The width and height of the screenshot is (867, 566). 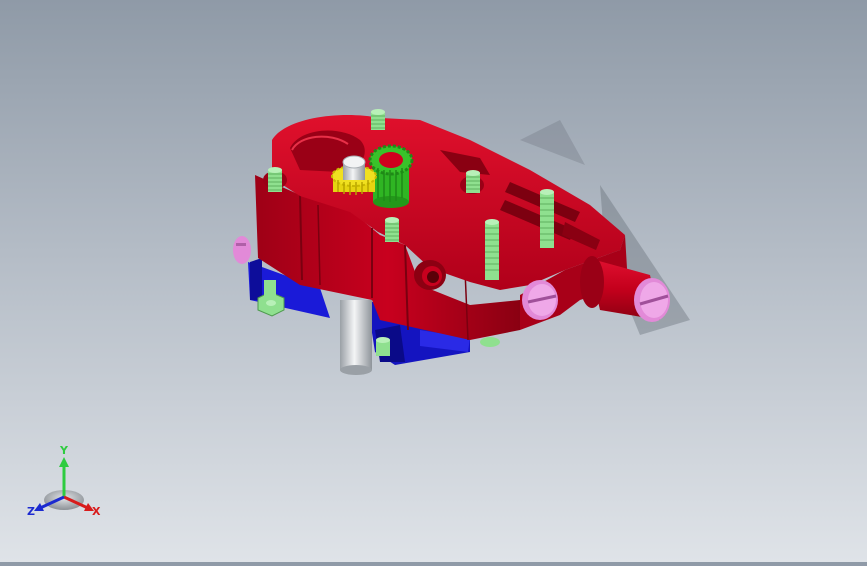 What do you see at coordinates (356, 337) in the screenshot?
I see `dowel-pin` at bounding box center [356, 337].